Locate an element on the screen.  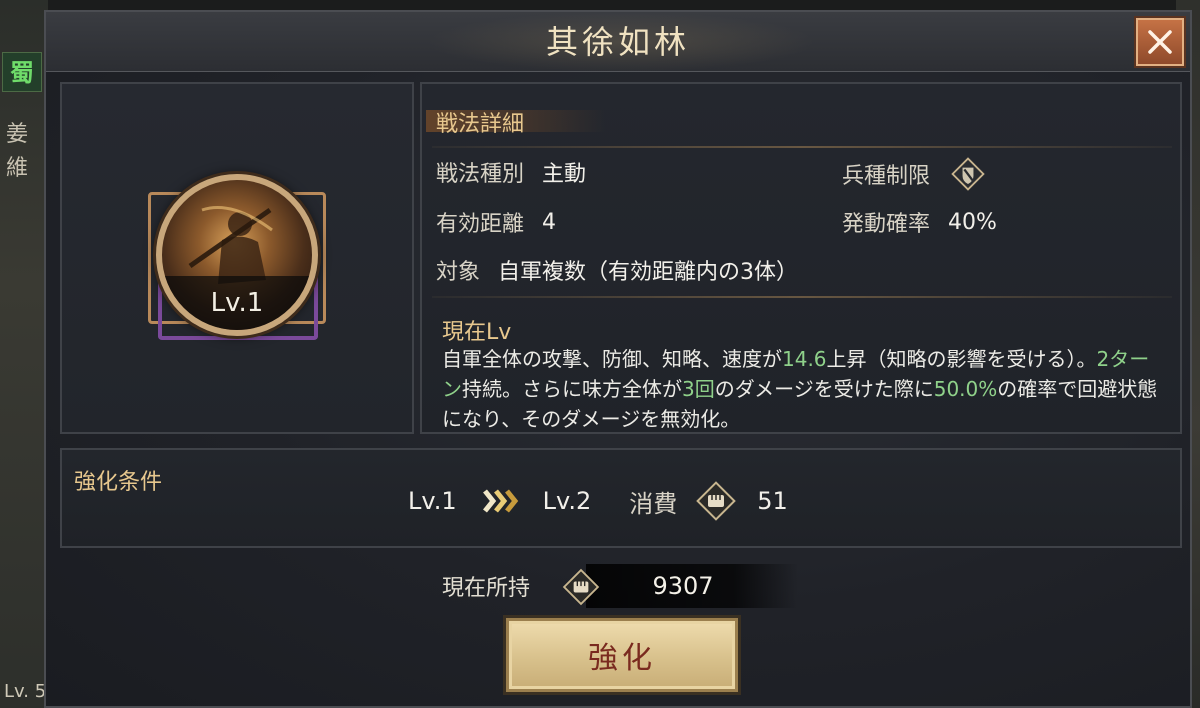
description-highlight: 3回 is located at coordinates (698, 389).